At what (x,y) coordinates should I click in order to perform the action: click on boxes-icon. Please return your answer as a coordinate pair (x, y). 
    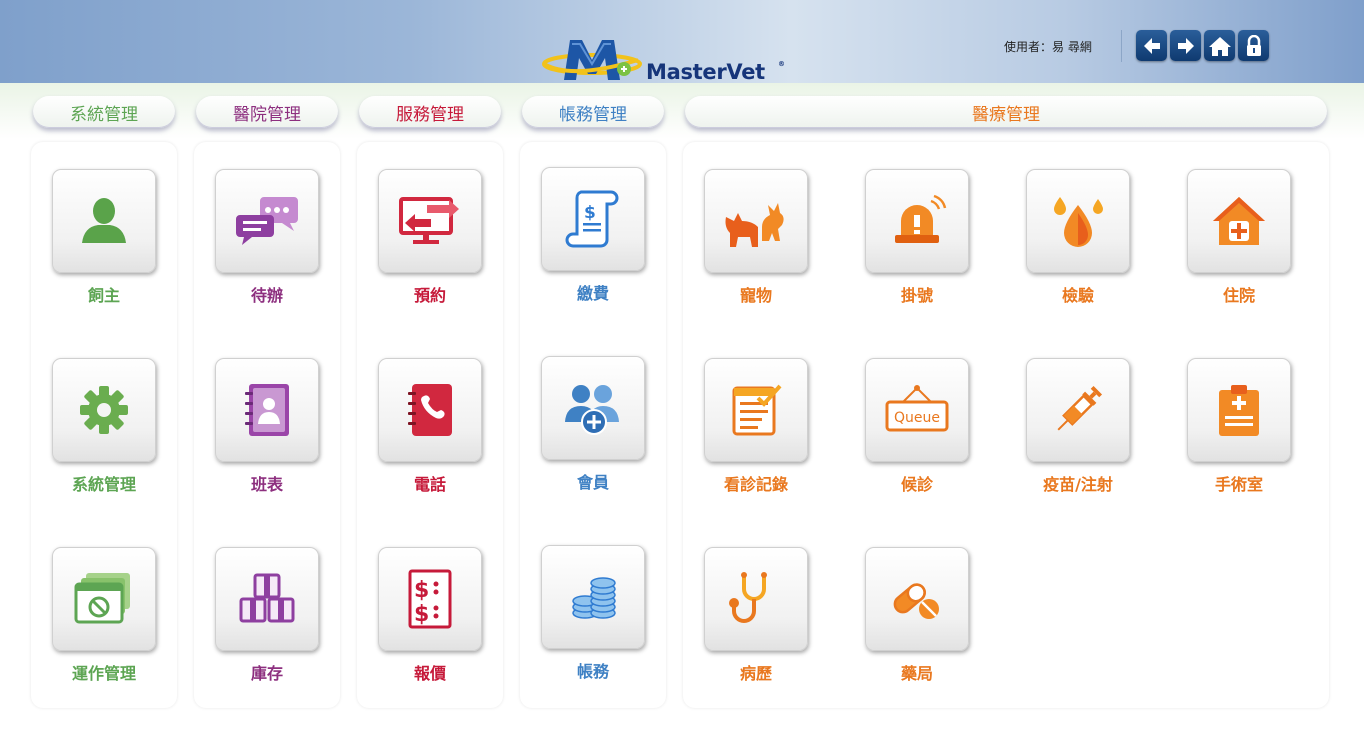
    Looking at the image, I should click on (267, 598).